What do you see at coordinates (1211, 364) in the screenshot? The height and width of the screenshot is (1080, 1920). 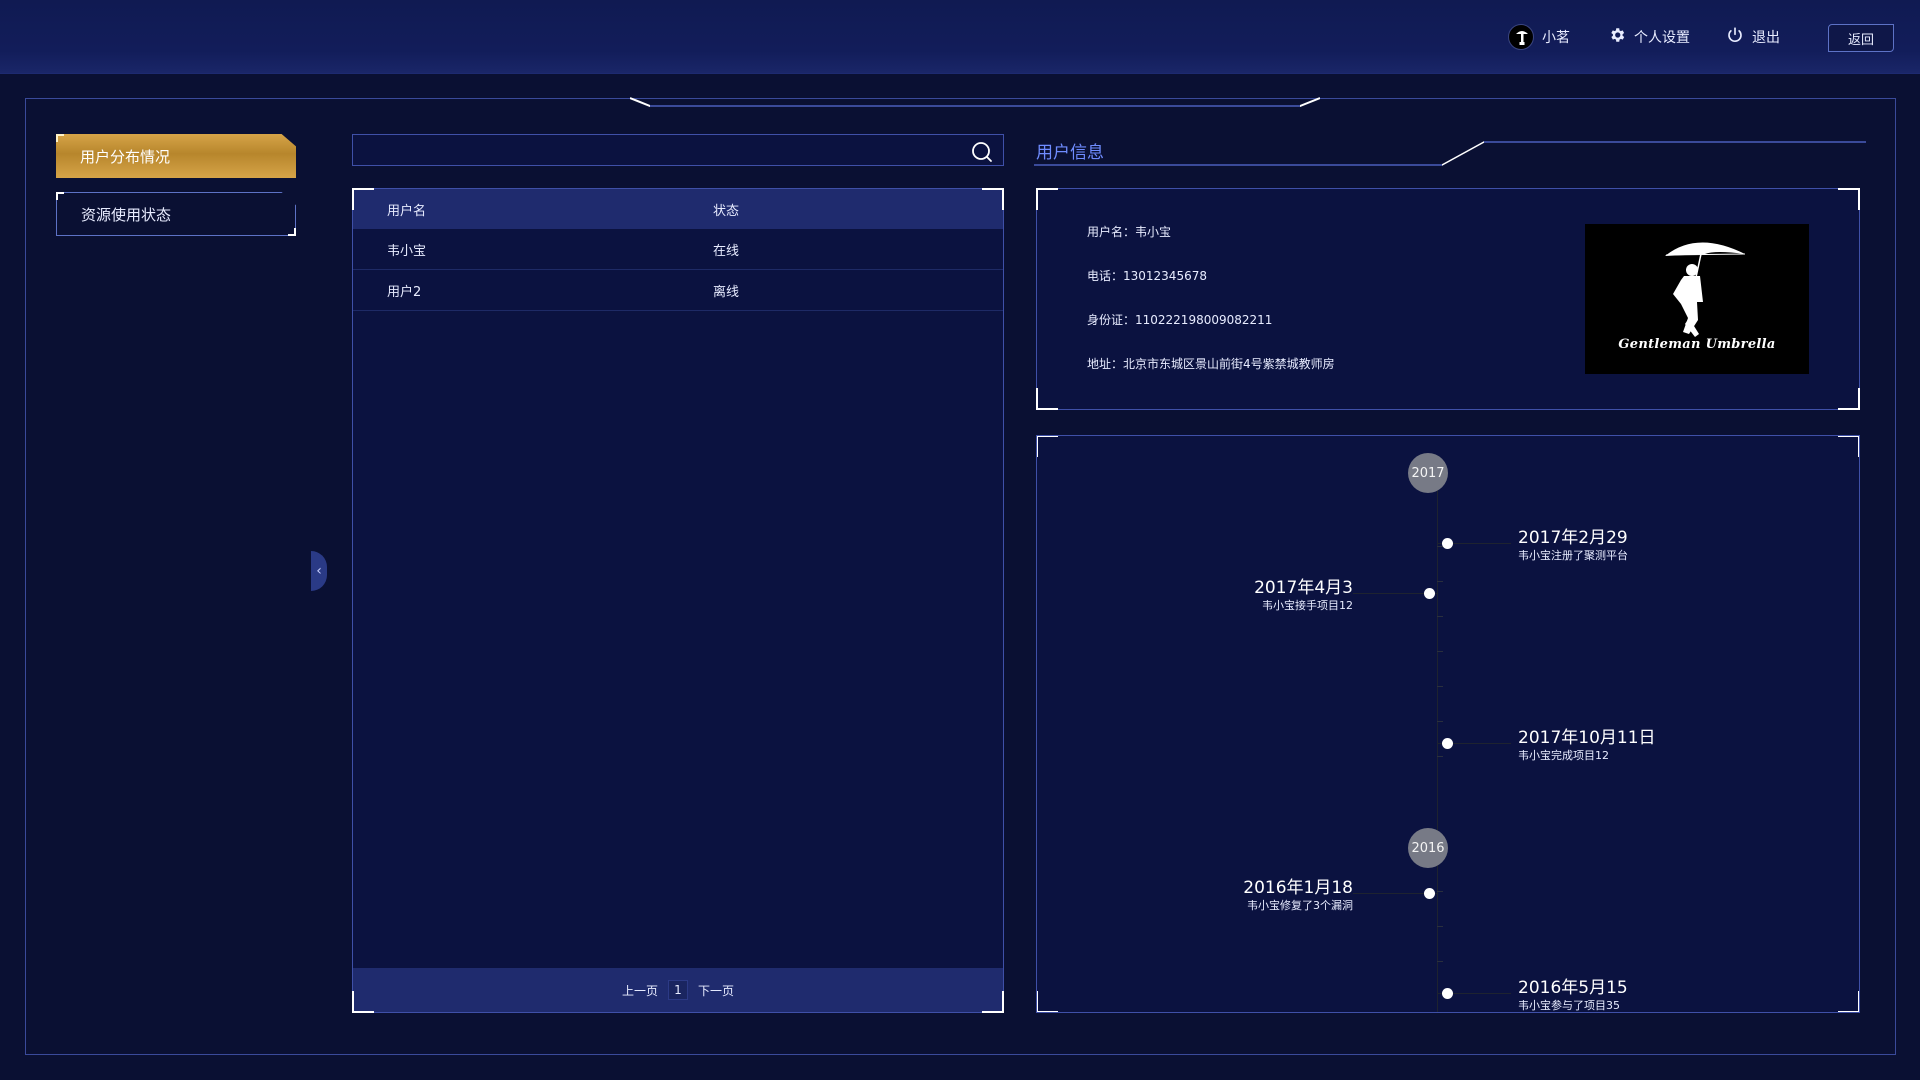 I see `info-address: 地址：北京市东城区景山前街4号紫禁城教师房` at bounding box center [1211, 364].